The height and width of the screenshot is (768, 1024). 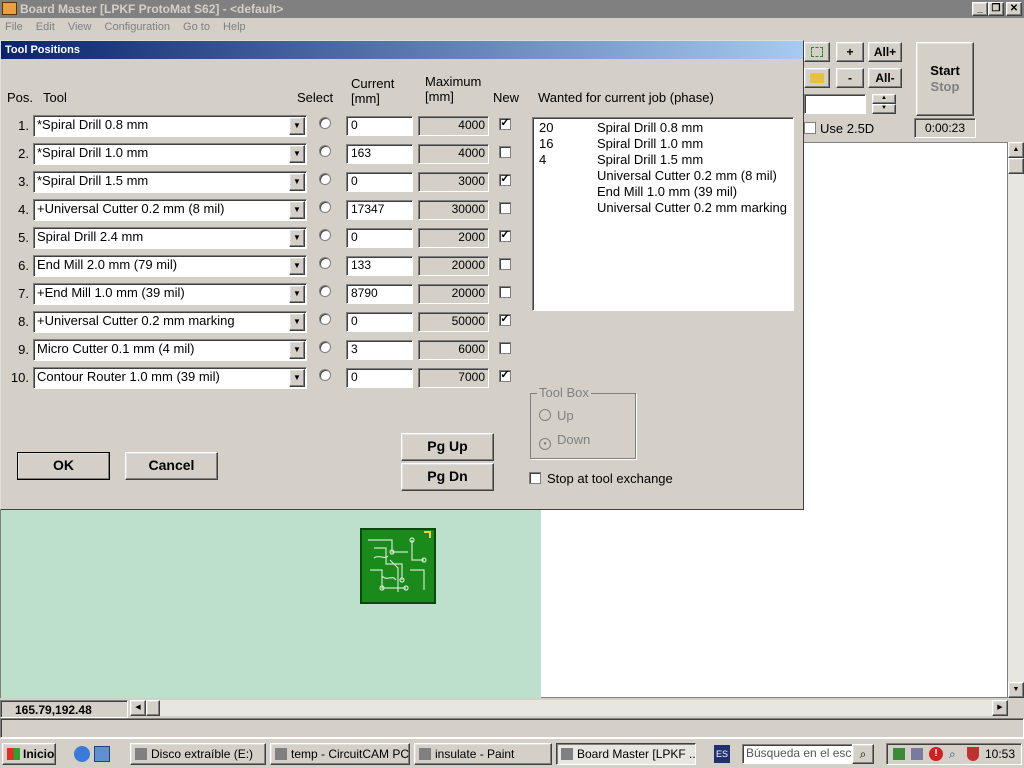 I want to click on page-up-button: Pg Up, so click(x=447, y=447).